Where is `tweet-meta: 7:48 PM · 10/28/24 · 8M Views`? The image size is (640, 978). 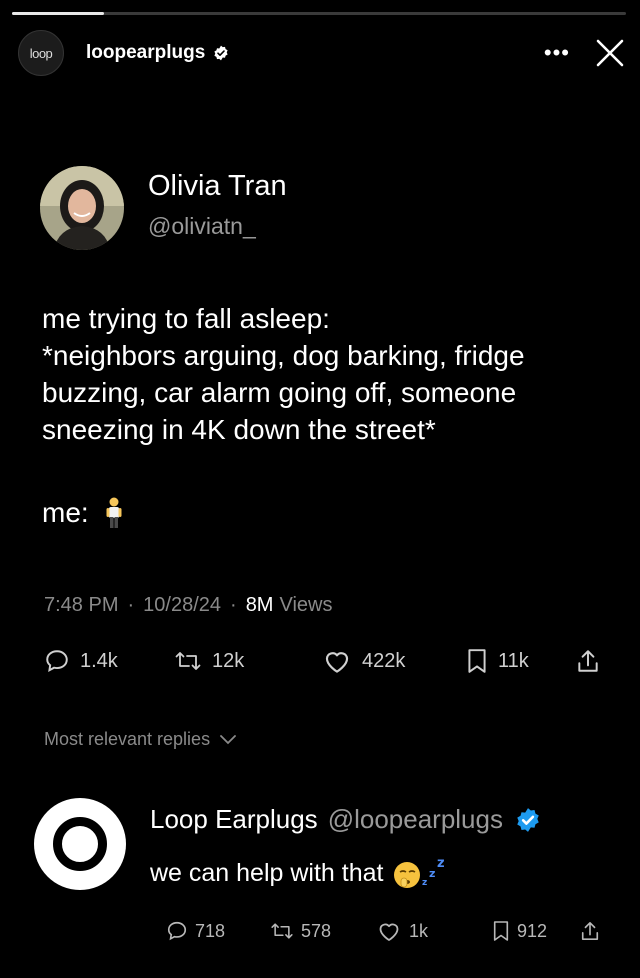 tweet-meta: 7:48 PM · 10/28/24 · 8M Views is located at coordinates (188, 605).